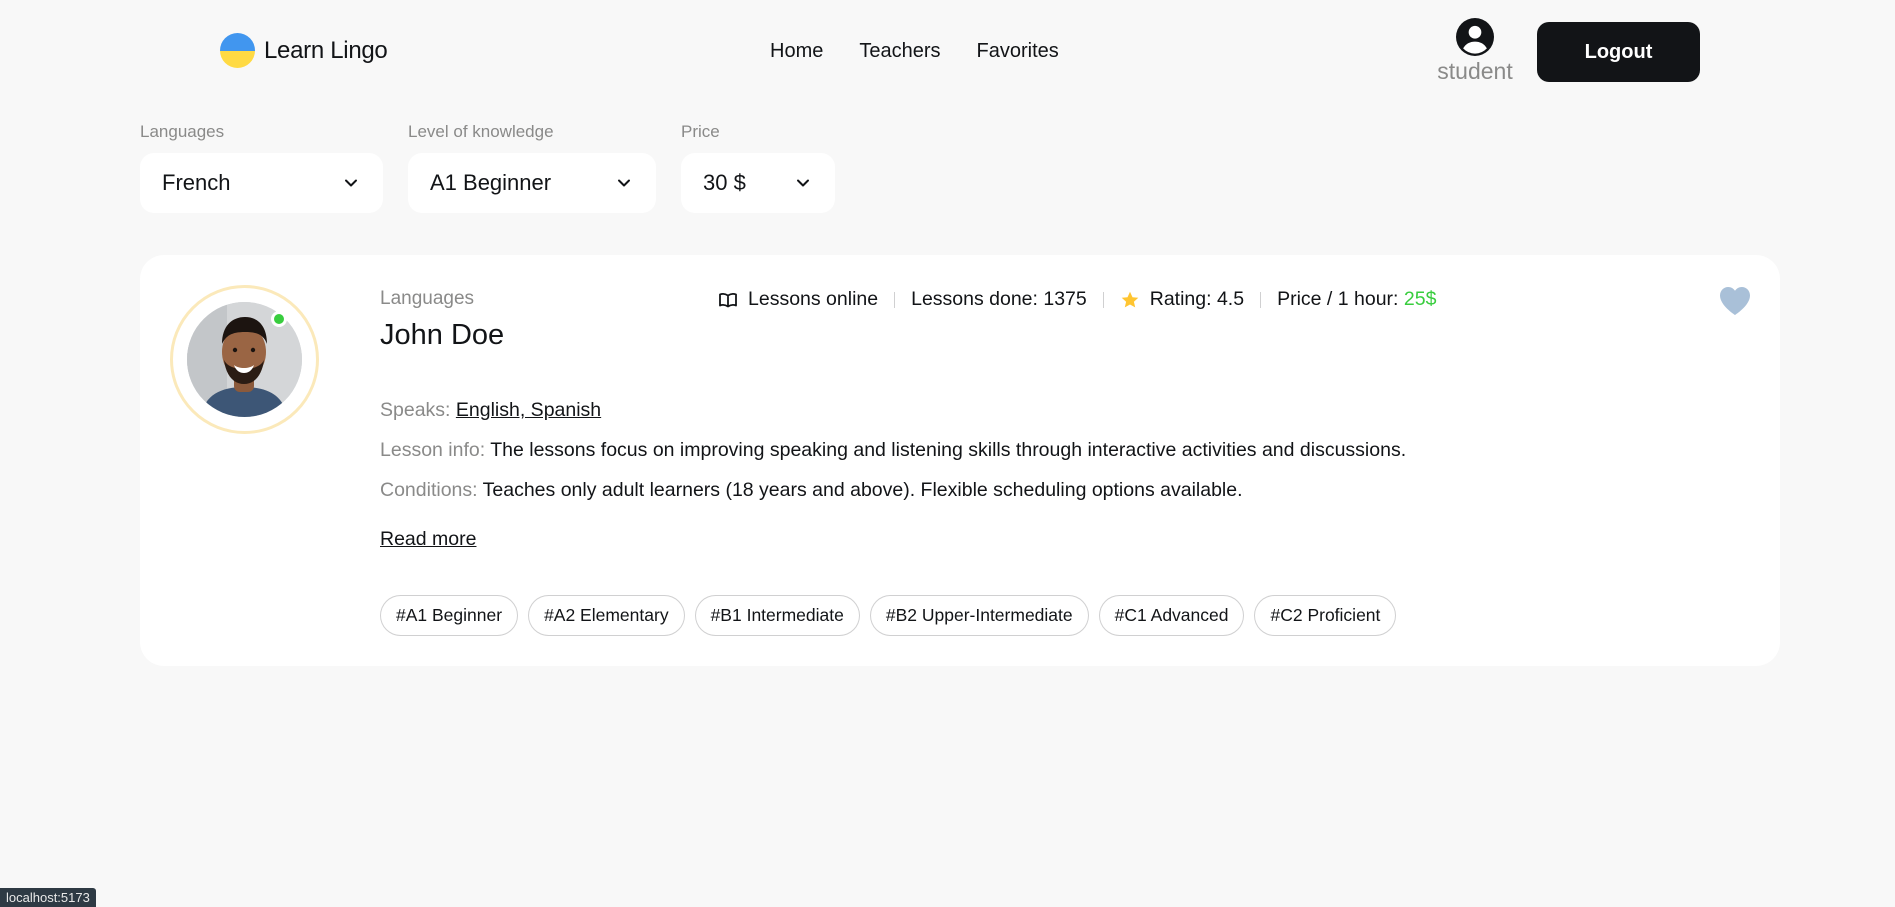 The height and width of the screenshot is (907, 1895). I want to click on speaks-value: English, Spanish, so click(528, 410).